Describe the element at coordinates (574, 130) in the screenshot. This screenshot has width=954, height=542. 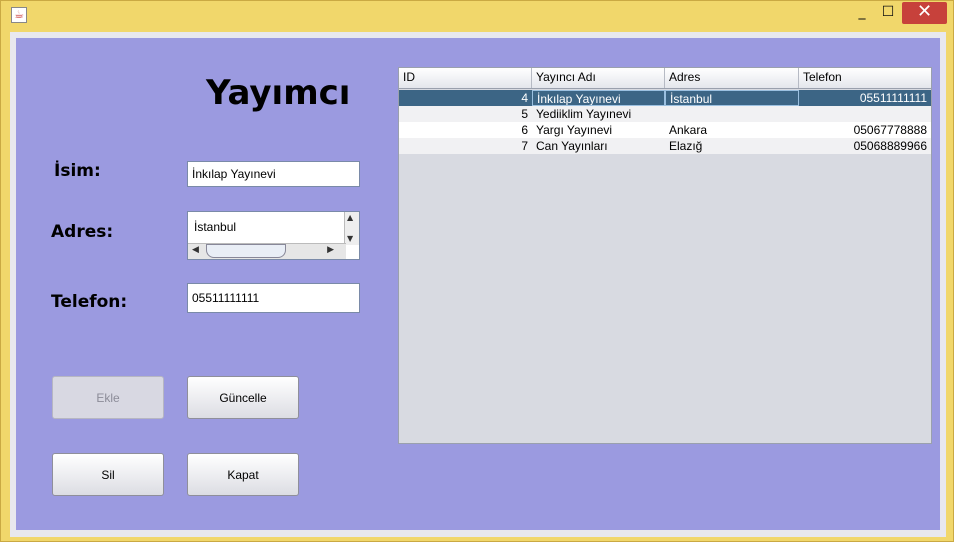
I see `cell-name: Yargı Yayınevi` at that location.